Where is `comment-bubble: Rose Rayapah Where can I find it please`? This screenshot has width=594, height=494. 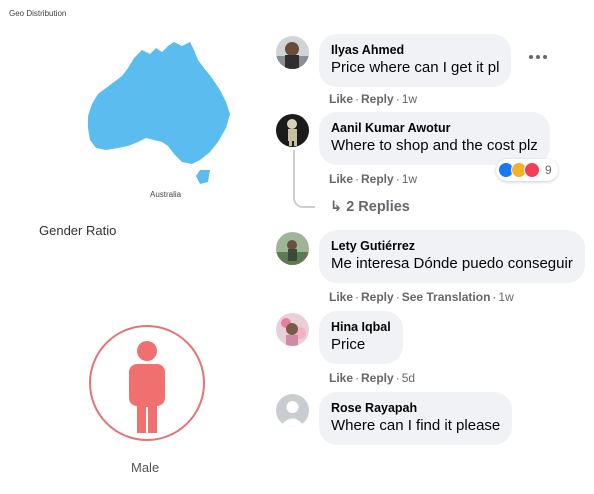 comment-bubble: Rose Rayapah Where can I find it please is located at coordinates (416, 418).